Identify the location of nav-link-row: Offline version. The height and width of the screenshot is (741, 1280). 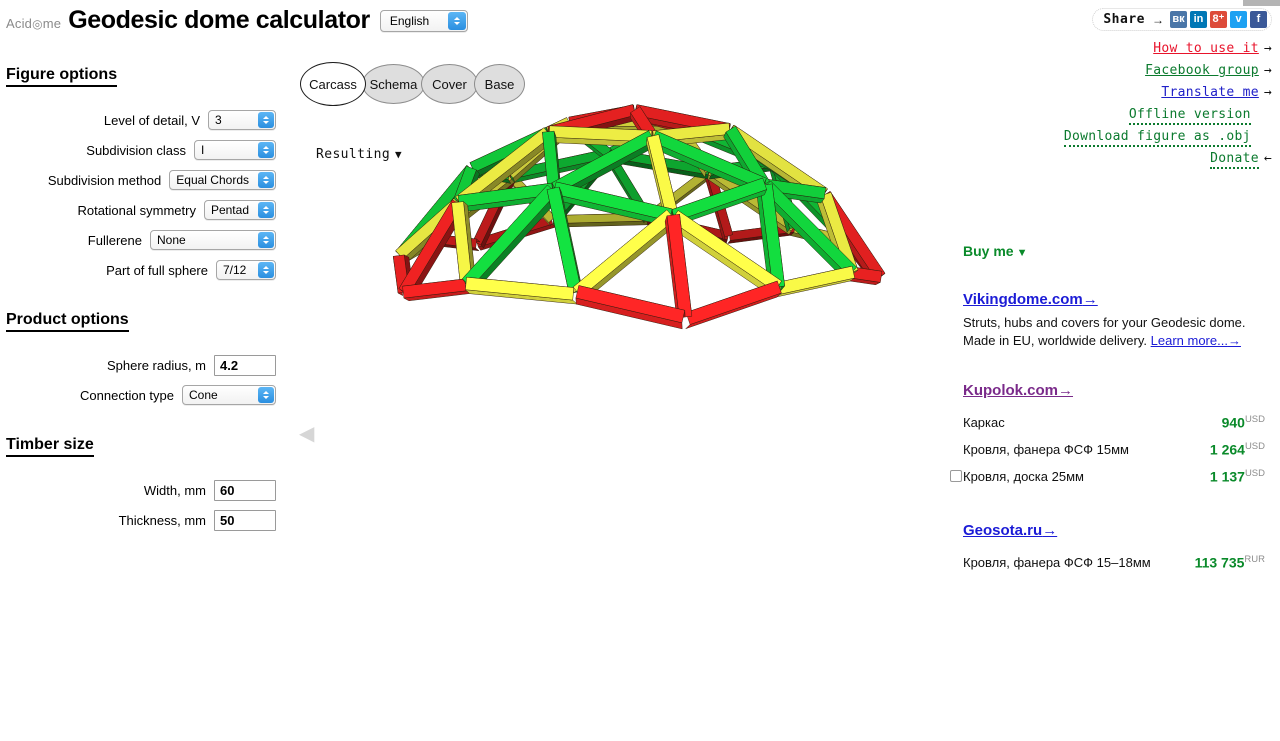
(1168, 115).